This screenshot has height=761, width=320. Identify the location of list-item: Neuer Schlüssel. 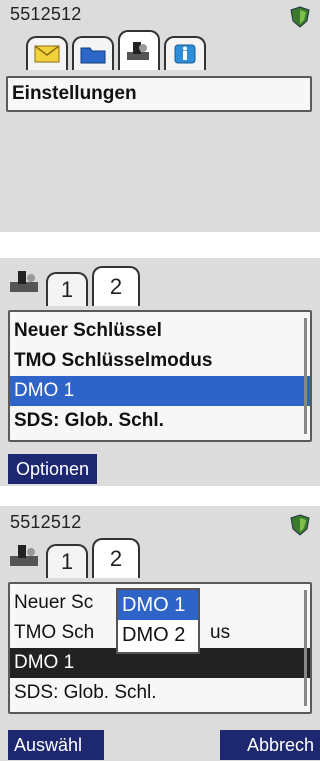
(160, 331).